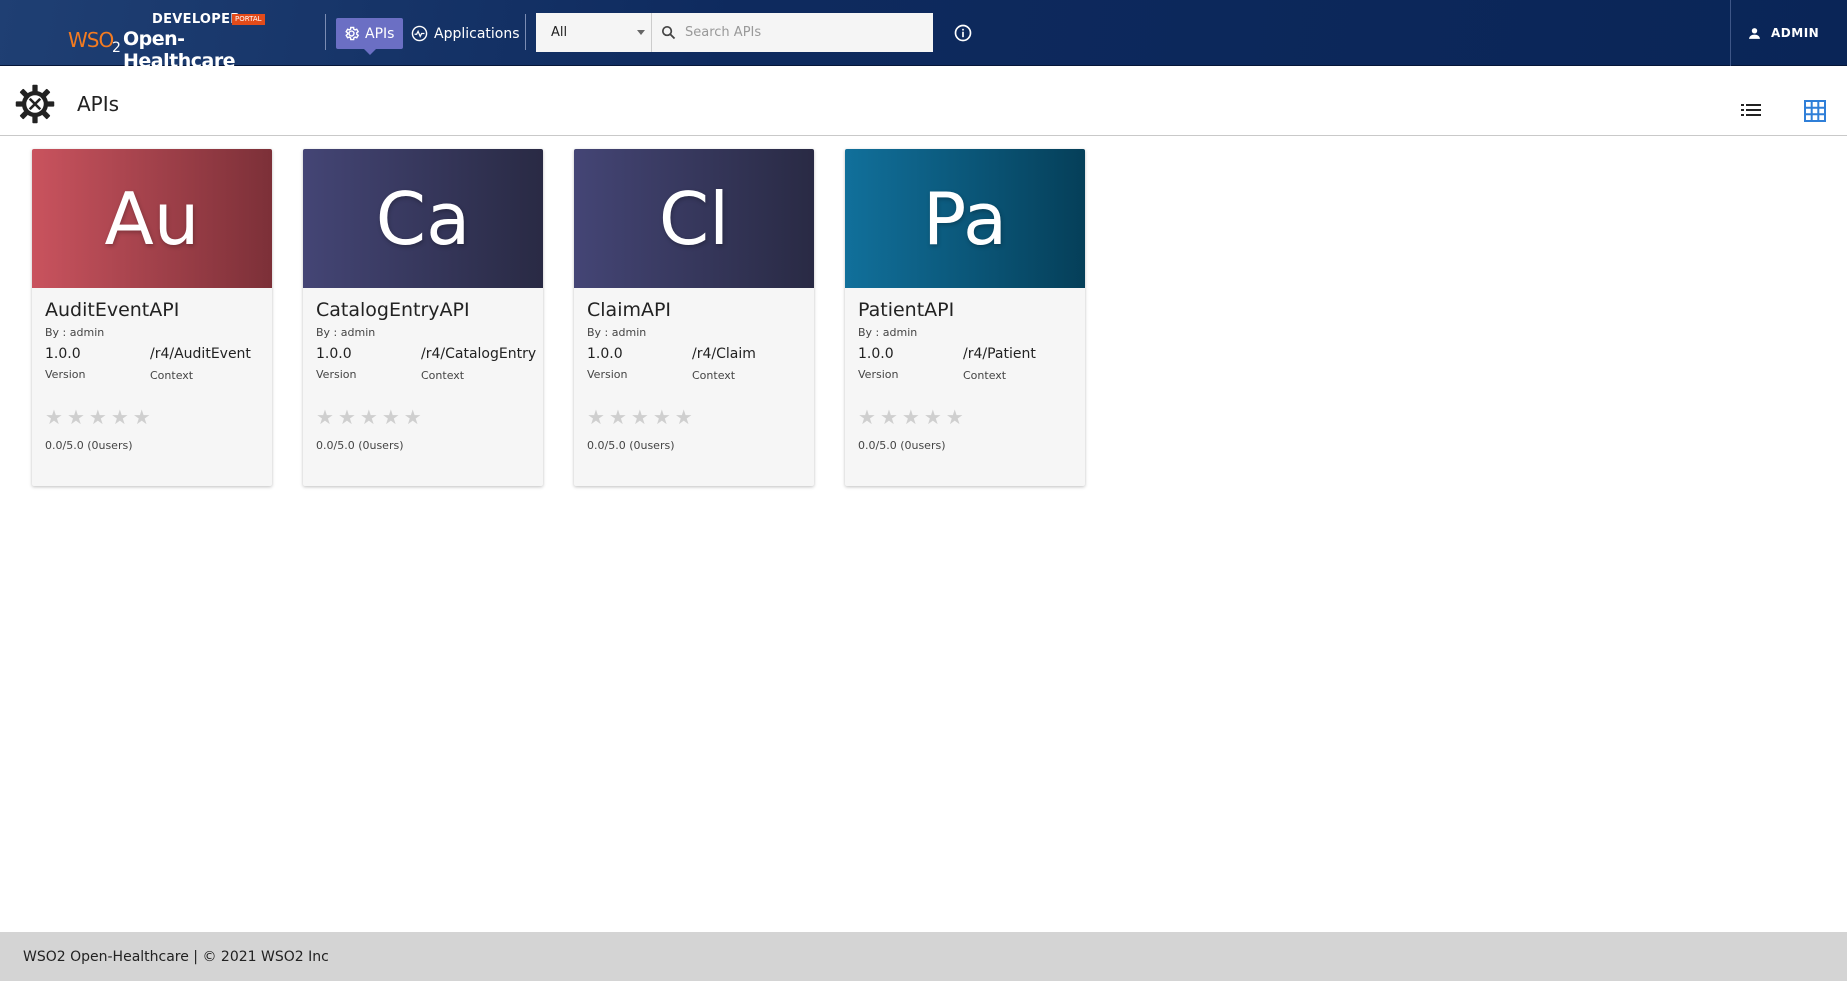 The height and width of the screenshot is (981, 1847). What do you see at coordinates (724, 354) in the screenshot?
I see `api-context: /r4/Claim` at bounding box center [724, 354].